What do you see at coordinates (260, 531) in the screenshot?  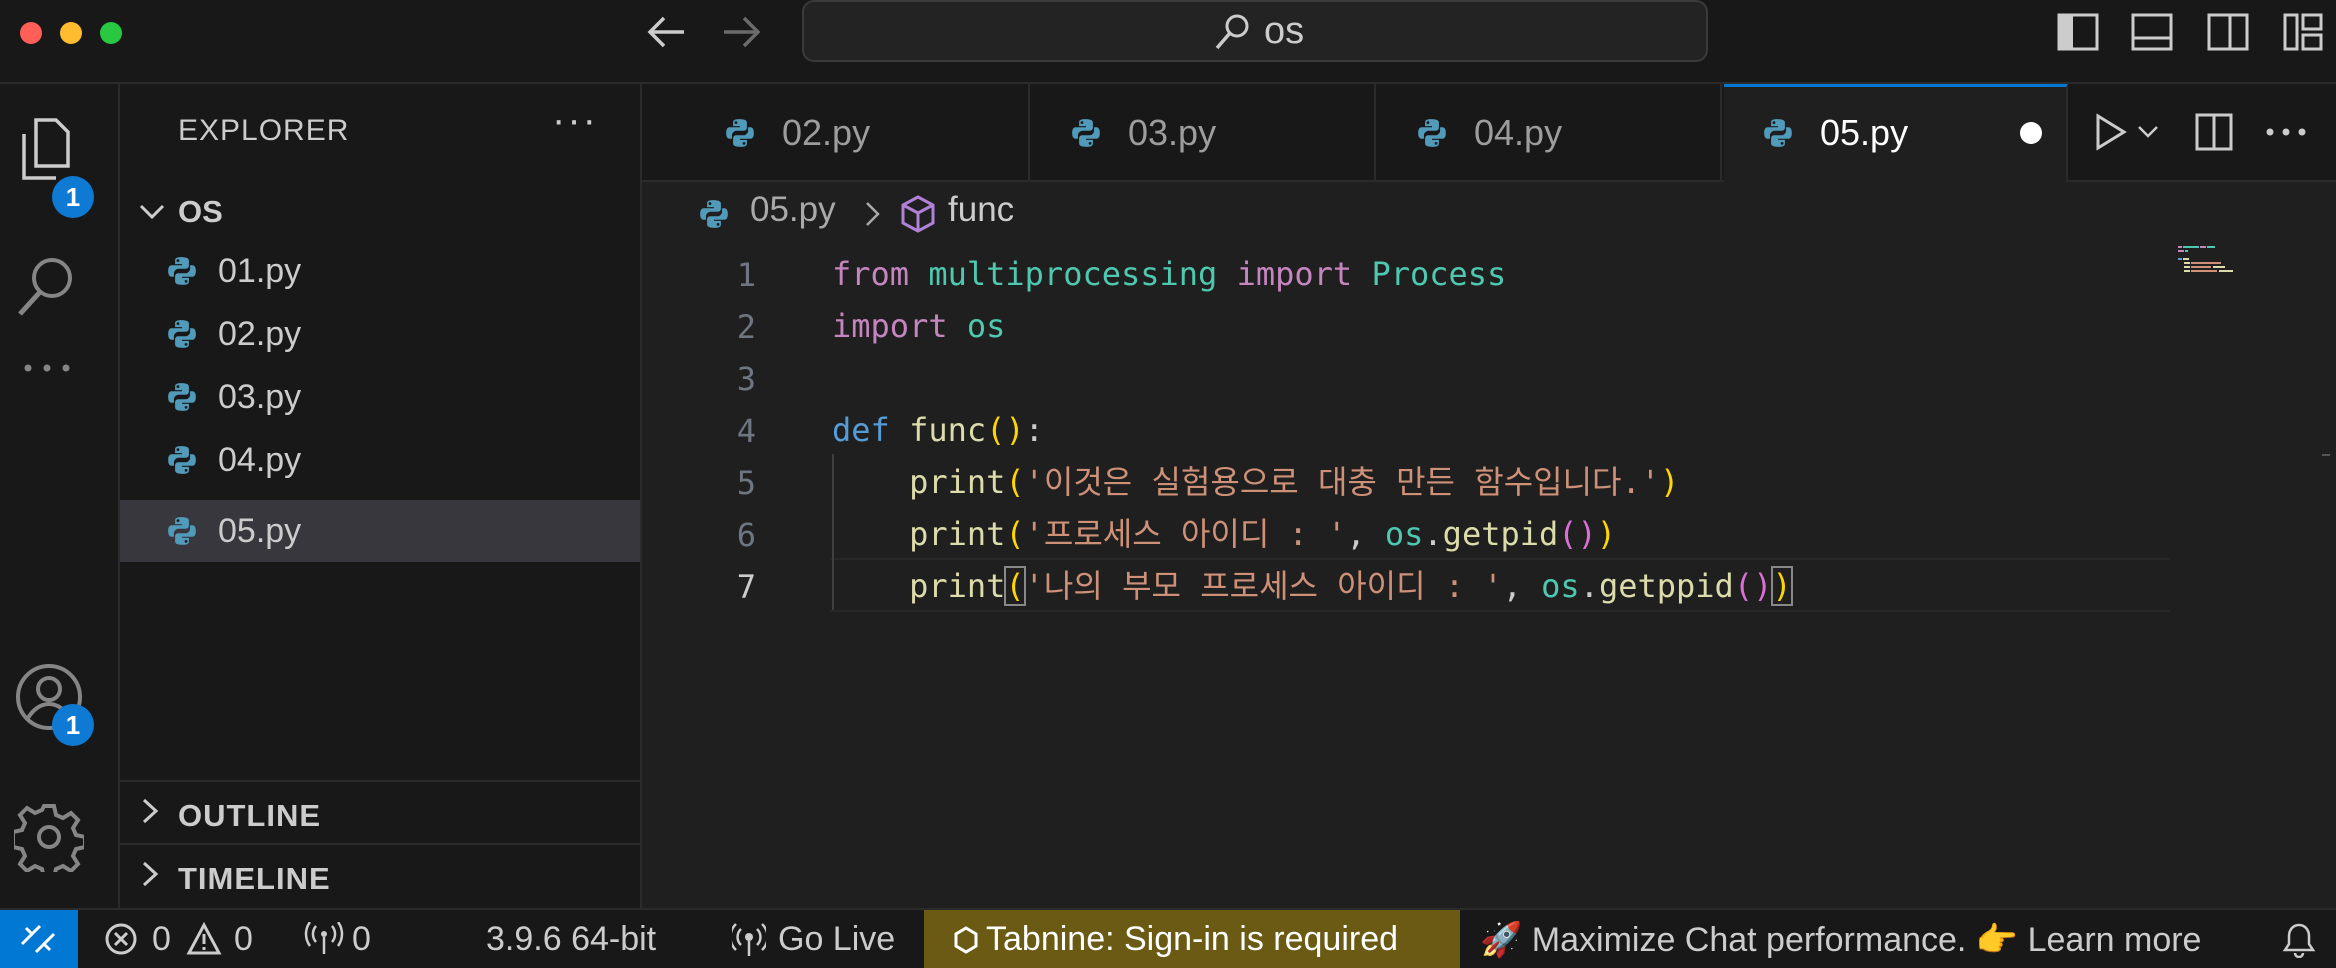 I see `file-label: 05.py` at bounding box center [260, 531].